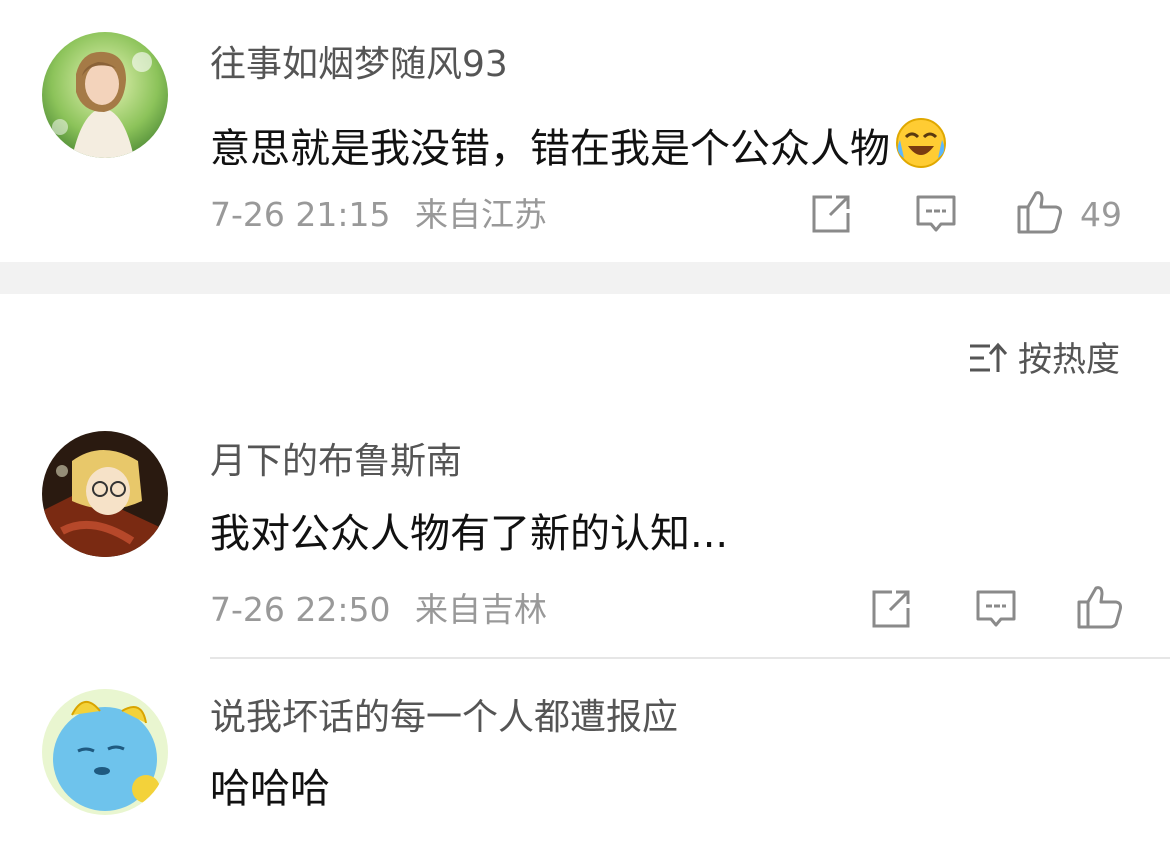 The height and width of the screenshot is (846, 1170). What do you see at coordinates (270, 789) in the screenshot?
I see `comment-text: 哈哈哈` at bounding box center [270, 789].